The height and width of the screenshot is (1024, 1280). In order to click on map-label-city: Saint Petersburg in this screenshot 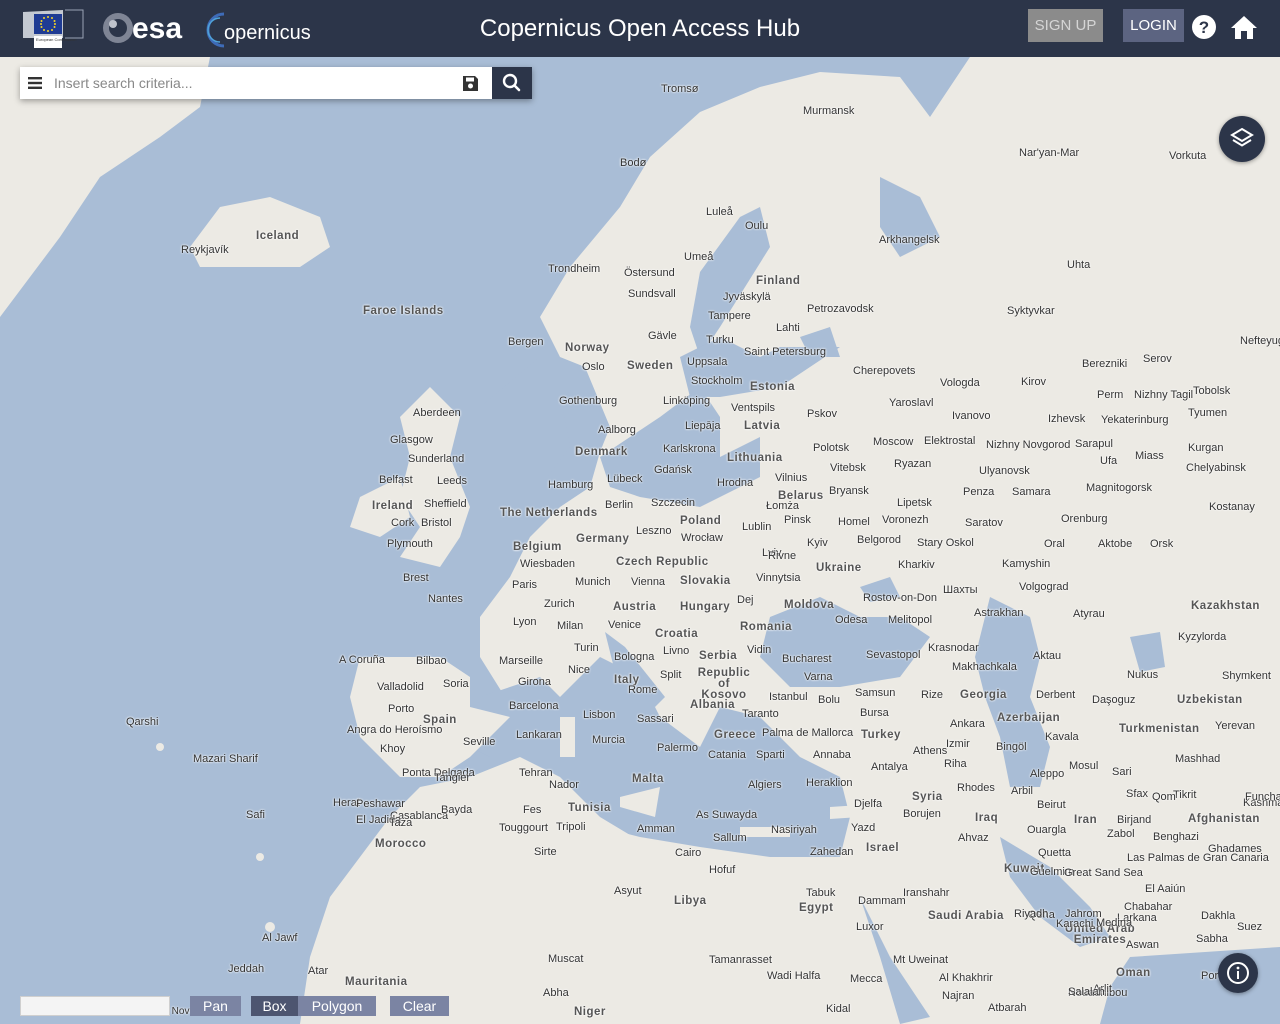, I will do `click(785, 352)`.